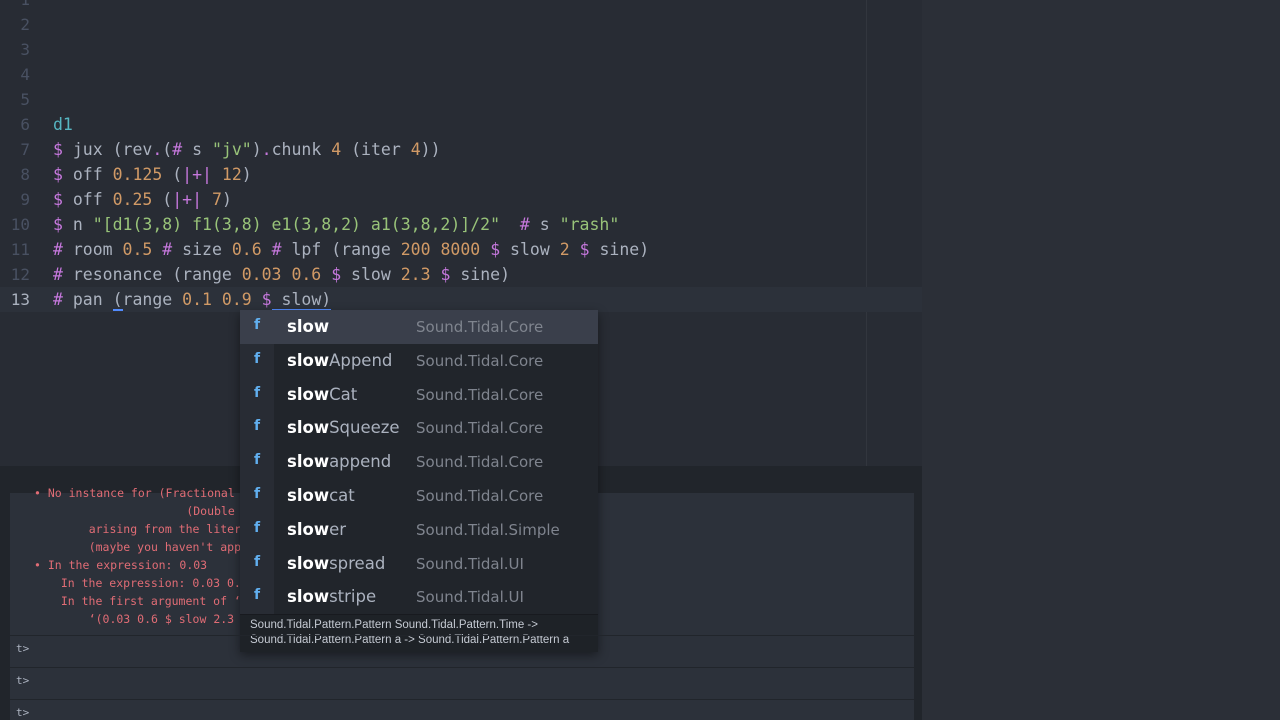 This screenshot has height=720, width=1280. Describe the element at coordinates (419, 394) in the screenshot. I see `autocomplete-item: f slowCat Sound.Tidal.Core` at that location.